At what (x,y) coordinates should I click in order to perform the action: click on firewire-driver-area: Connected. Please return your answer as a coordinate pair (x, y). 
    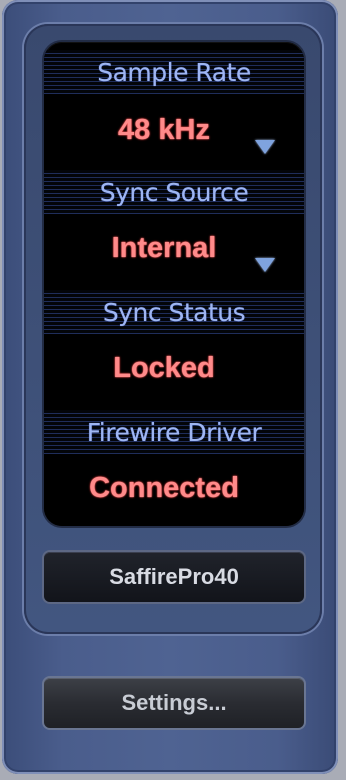
    Looking at the image, I should click on (174, 490).